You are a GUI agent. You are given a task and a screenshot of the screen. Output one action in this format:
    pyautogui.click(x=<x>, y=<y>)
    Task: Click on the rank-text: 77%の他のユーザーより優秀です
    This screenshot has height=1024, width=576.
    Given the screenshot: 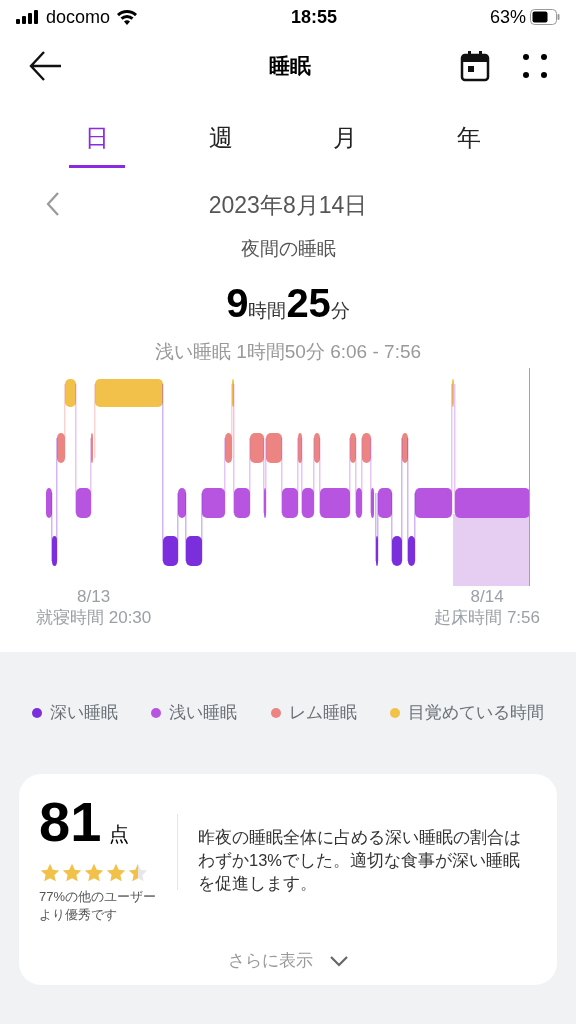 What is the action you would take?
    pyautogui.click(x=98, y=905)
    